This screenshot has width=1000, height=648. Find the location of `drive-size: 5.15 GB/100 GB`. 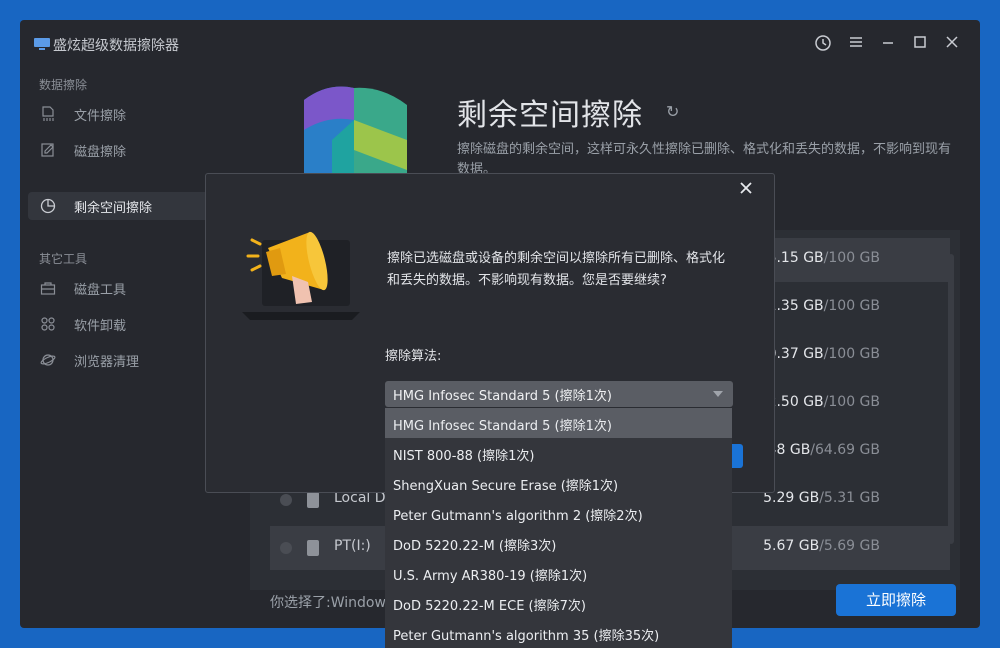

drive-size: 5.15 GB/100 GB is located at coordinates (823, 258).